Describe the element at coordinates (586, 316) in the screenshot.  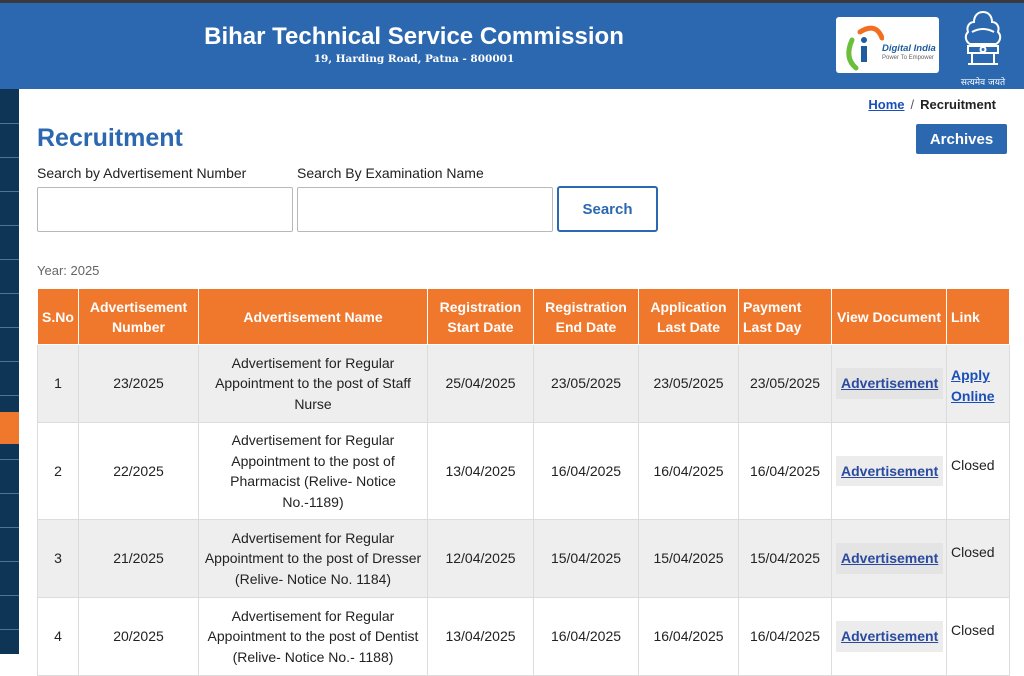
I see `col-header-reg-end: Registration End Date` at that location.